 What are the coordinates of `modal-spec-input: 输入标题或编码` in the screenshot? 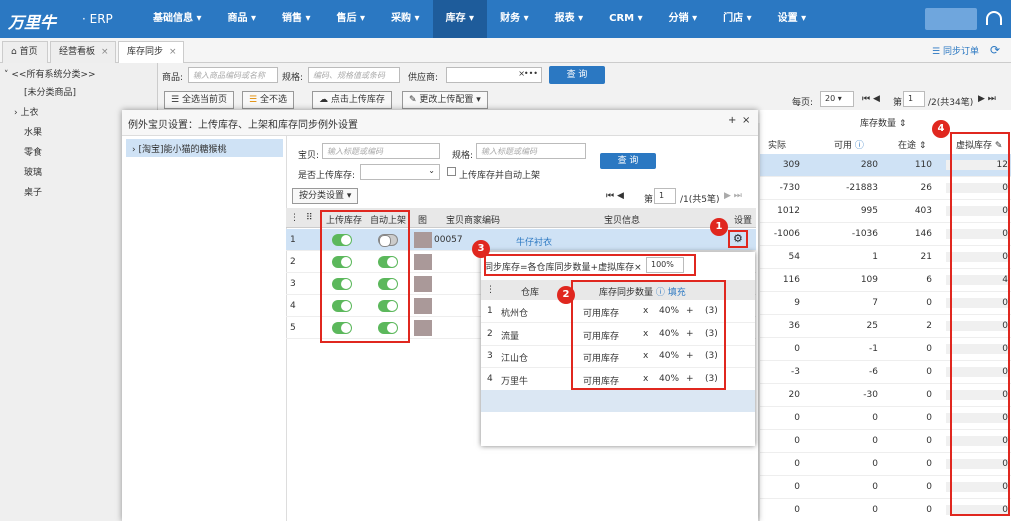 It's located at (531, 151).